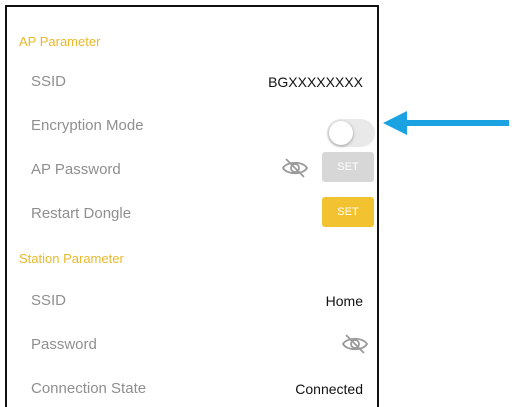  What do you see at coordinates (60, 41) in the screenshot?
I see `ap-parameter-header: AP Parameter` at bounding box center [60, 41].